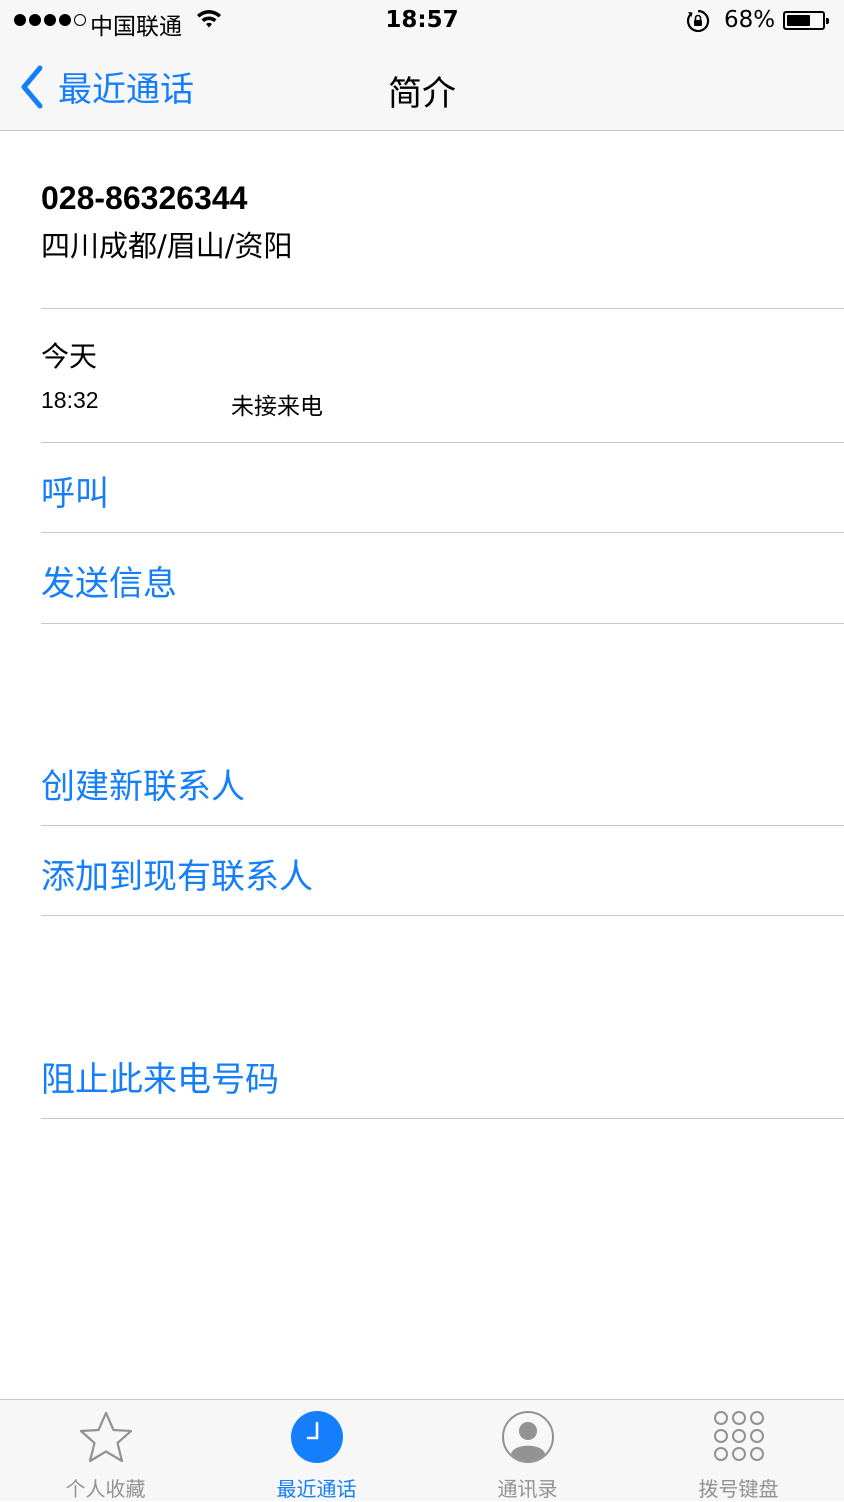 Image resolution: width=844 pixels, height=1502 pixels. Describe the element at coordinates (738, 1437) in the screenshot. I see `keypad-icon` at that location.